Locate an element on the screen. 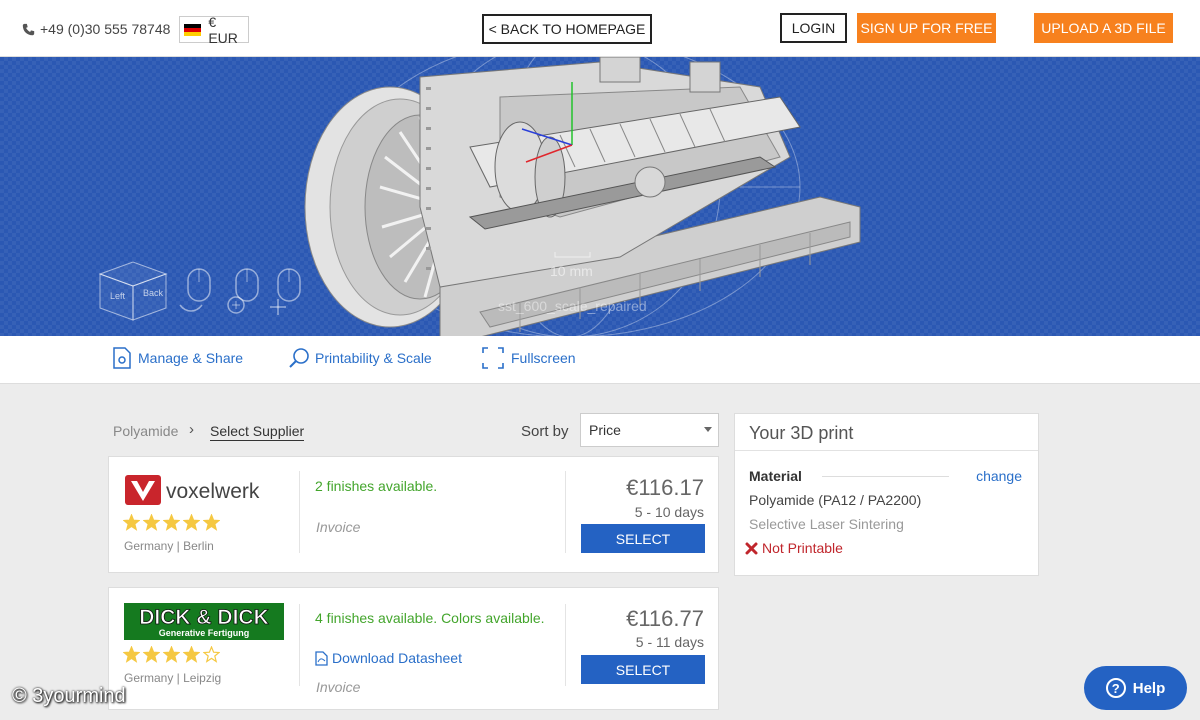  supplier-price: €116.17 is located at coordinates (665, 487).